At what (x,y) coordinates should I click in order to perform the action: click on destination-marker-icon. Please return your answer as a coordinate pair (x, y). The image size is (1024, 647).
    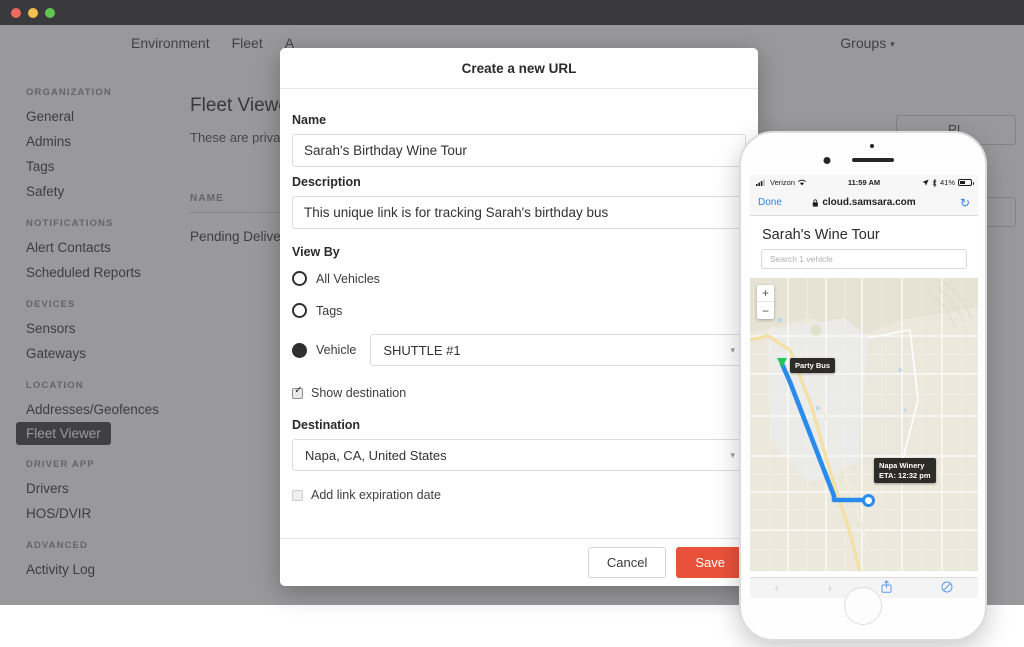
    Looking at the image, I should click on (868, 500).